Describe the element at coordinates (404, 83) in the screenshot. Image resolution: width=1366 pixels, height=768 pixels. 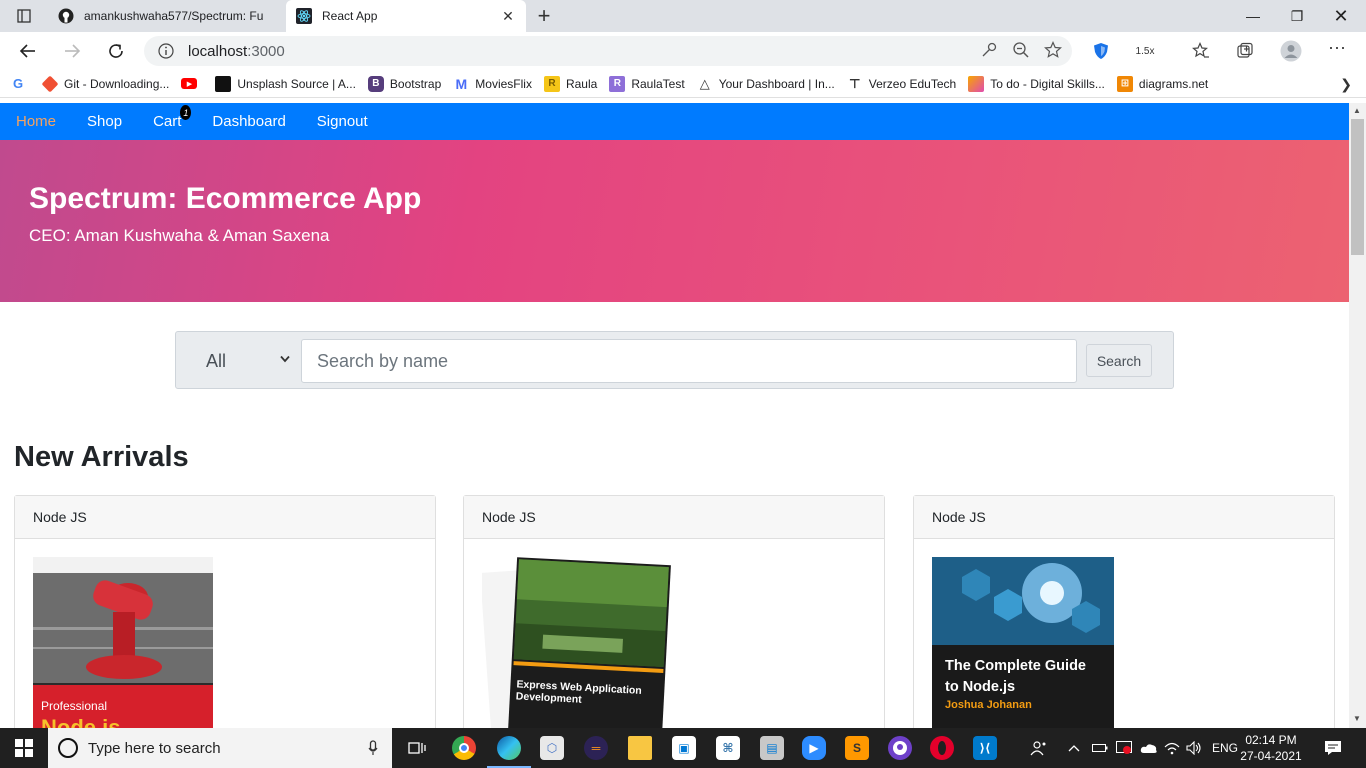
I see `bookmark-bootstrap: B Bootstrap` at that location.